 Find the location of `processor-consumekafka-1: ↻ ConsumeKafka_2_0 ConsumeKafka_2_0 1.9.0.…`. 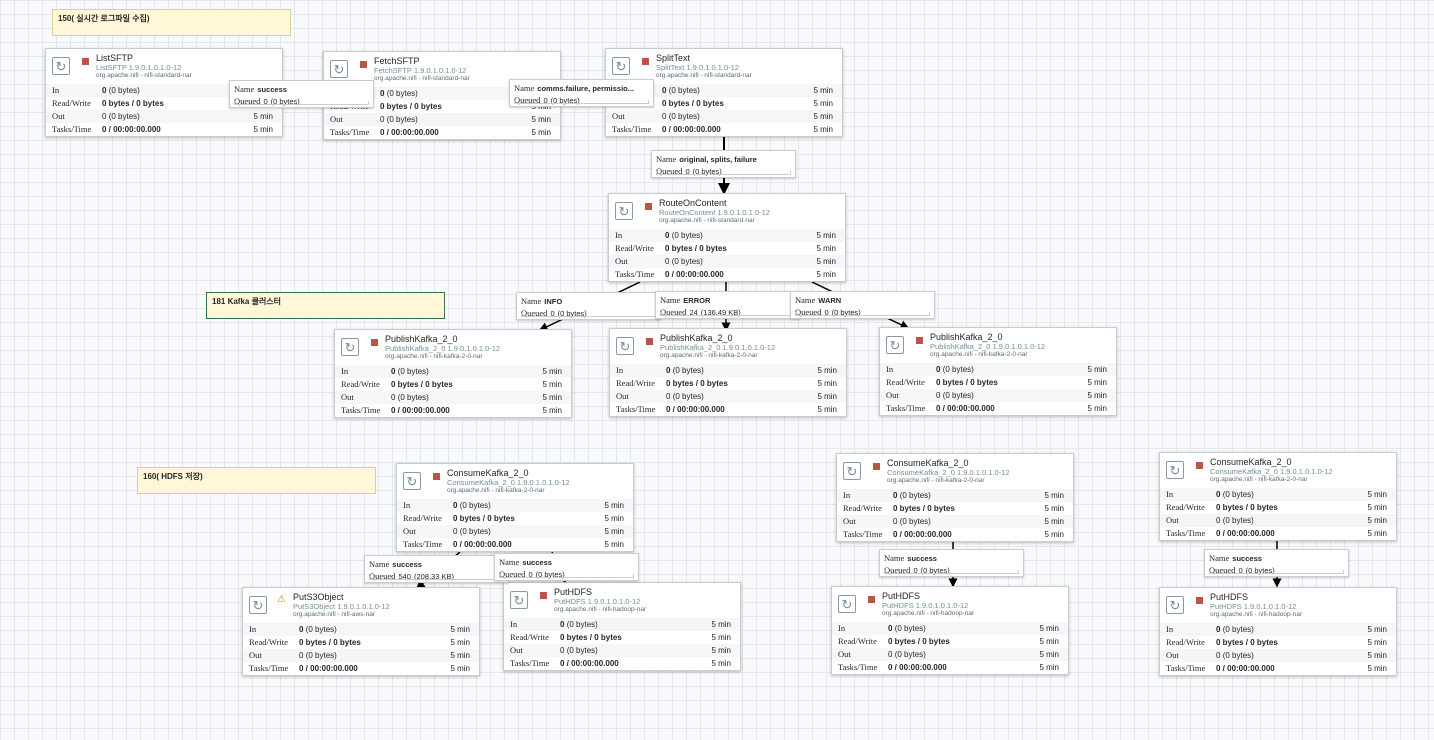

processor-consumekafka-1: ↻ ConsumeKafka_2_0 ConsumeKafka_2_0 1.9.0.… is located at coordinates (515, 507).